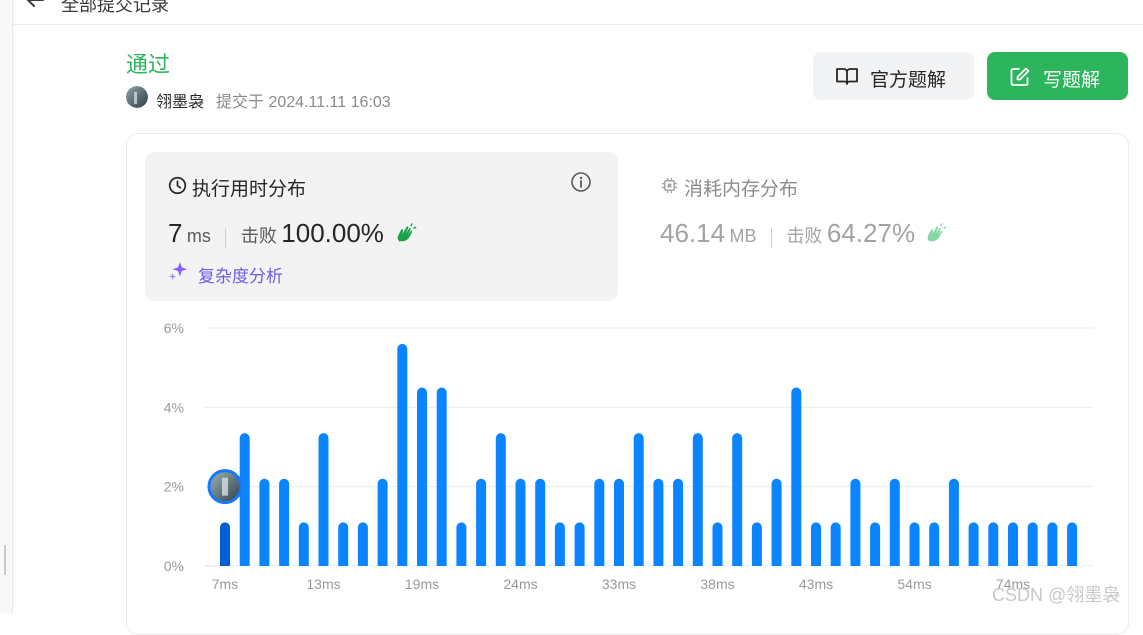  What do you see at coordinates (225, 584) in the screenshot?
I see `x-tick-label: 7ms` at bounding box center [225, 584].